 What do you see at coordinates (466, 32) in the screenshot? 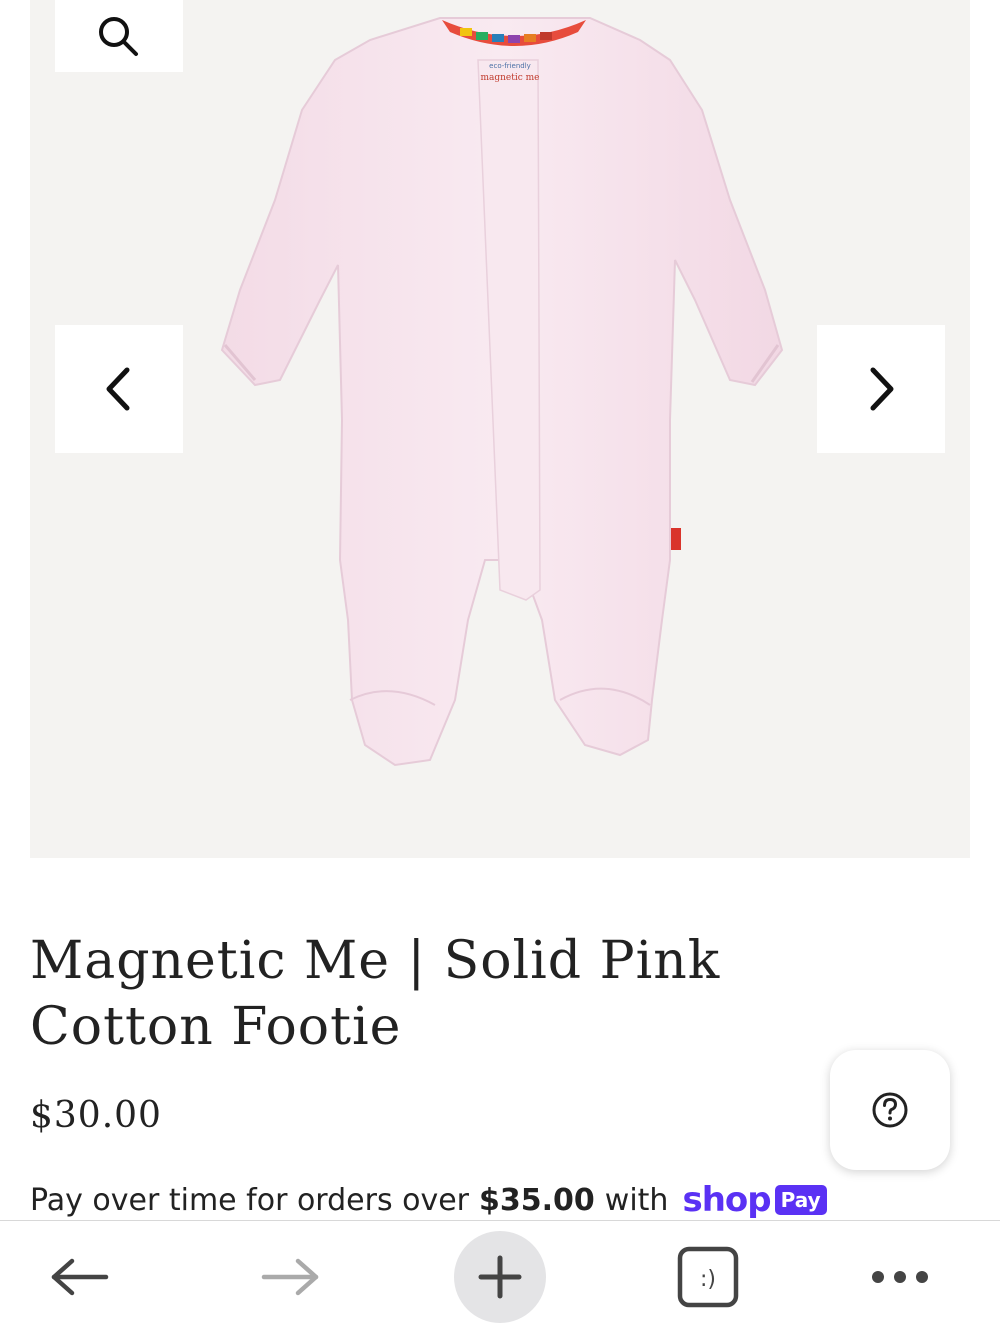
I see `collar-stripe-yellow` at bounding box center [466, 32].